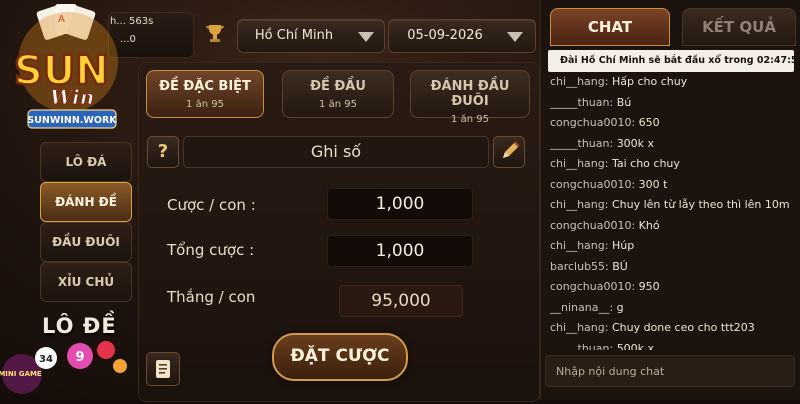 Image resolution: width=800 pixels, height=404 pixels. Describe the element at coordinates (645, 163) in the screenshot. I see `chat-text: Tai cho chuy` at that location.